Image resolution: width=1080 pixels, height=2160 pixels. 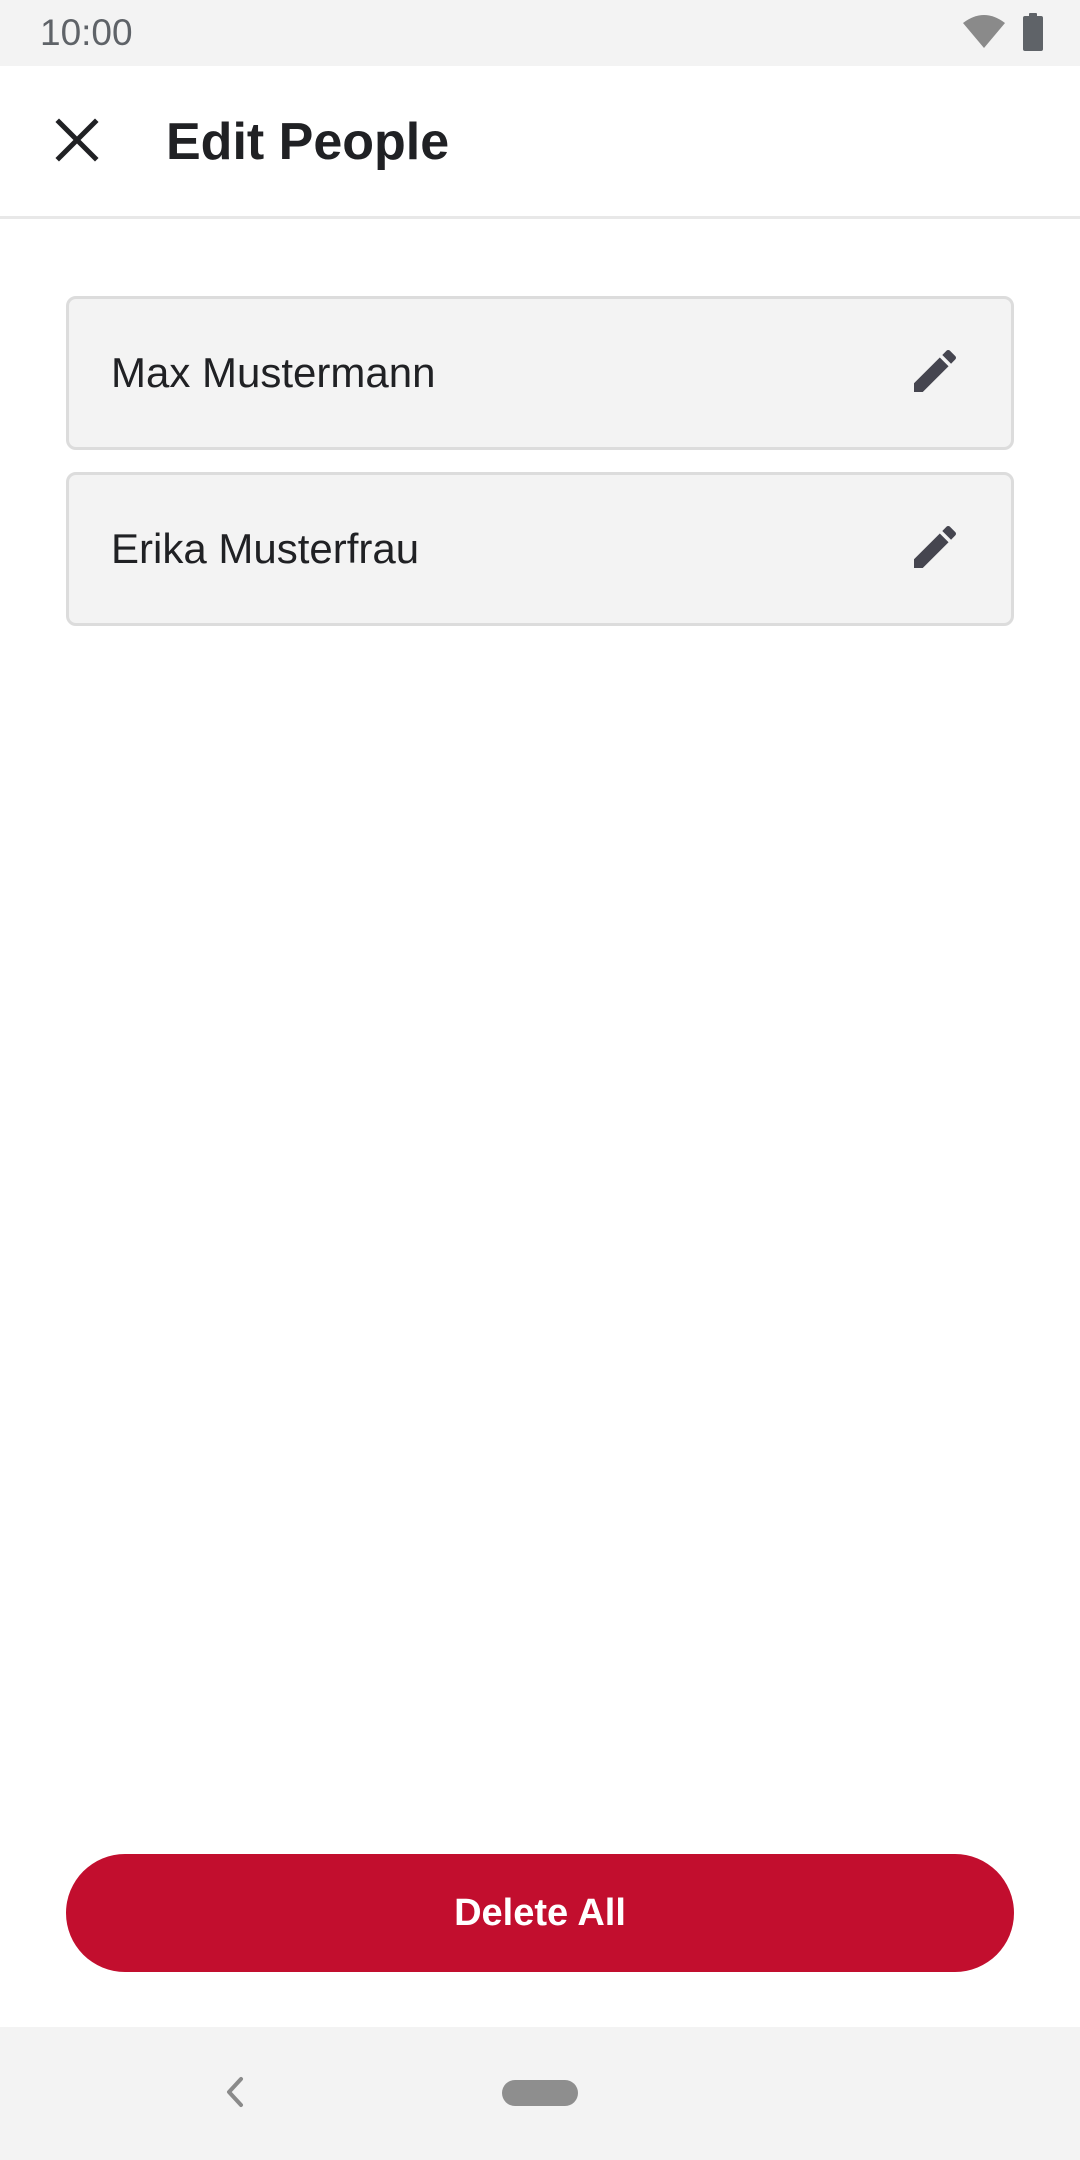 I want to click on navigation-bar, so click(x=540, y=2093).